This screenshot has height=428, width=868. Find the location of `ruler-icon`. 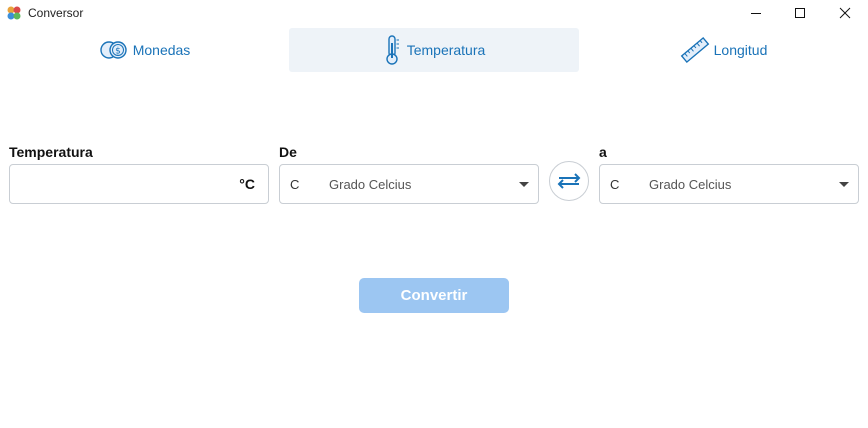

ruler-icon is located at coordinates (694, 50).